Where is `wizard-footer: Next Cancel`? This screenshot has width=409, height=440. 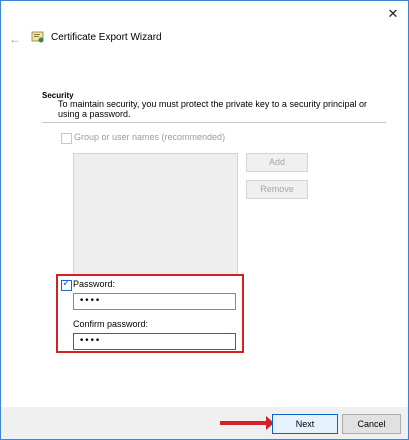 wizard-footer: Next Cancel is located at coordinates (204, 423).